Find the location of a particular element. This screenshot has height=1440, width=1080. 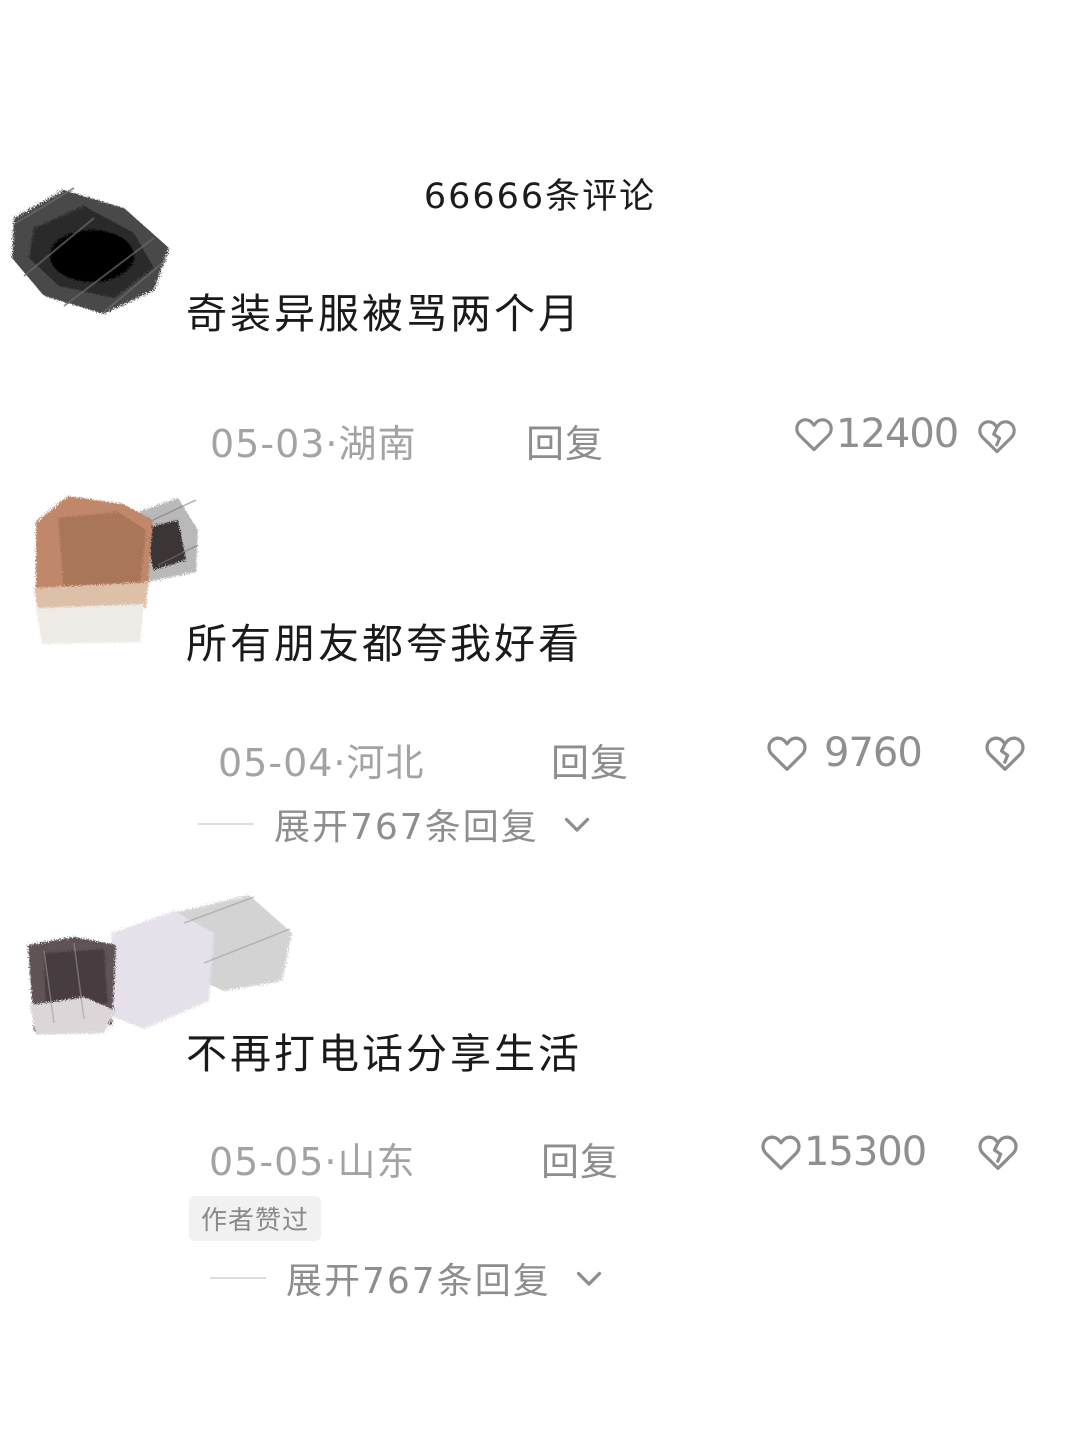

comment-location: 湖南 is located at coordinates (377, 444).